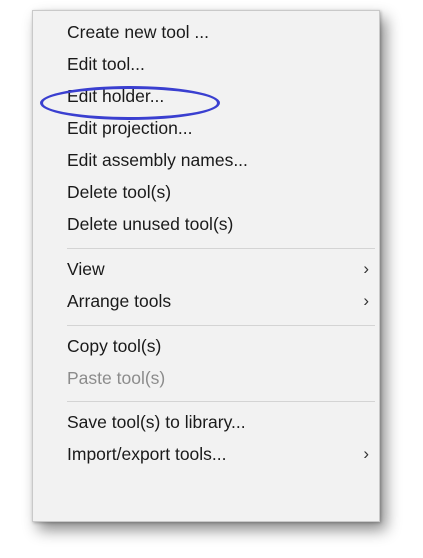  What do you see at coordinates (206, 302) in the screenshot?
I see `menu-item-arrange-tools: Arrange tools ›` at bounding box center [206, 302].